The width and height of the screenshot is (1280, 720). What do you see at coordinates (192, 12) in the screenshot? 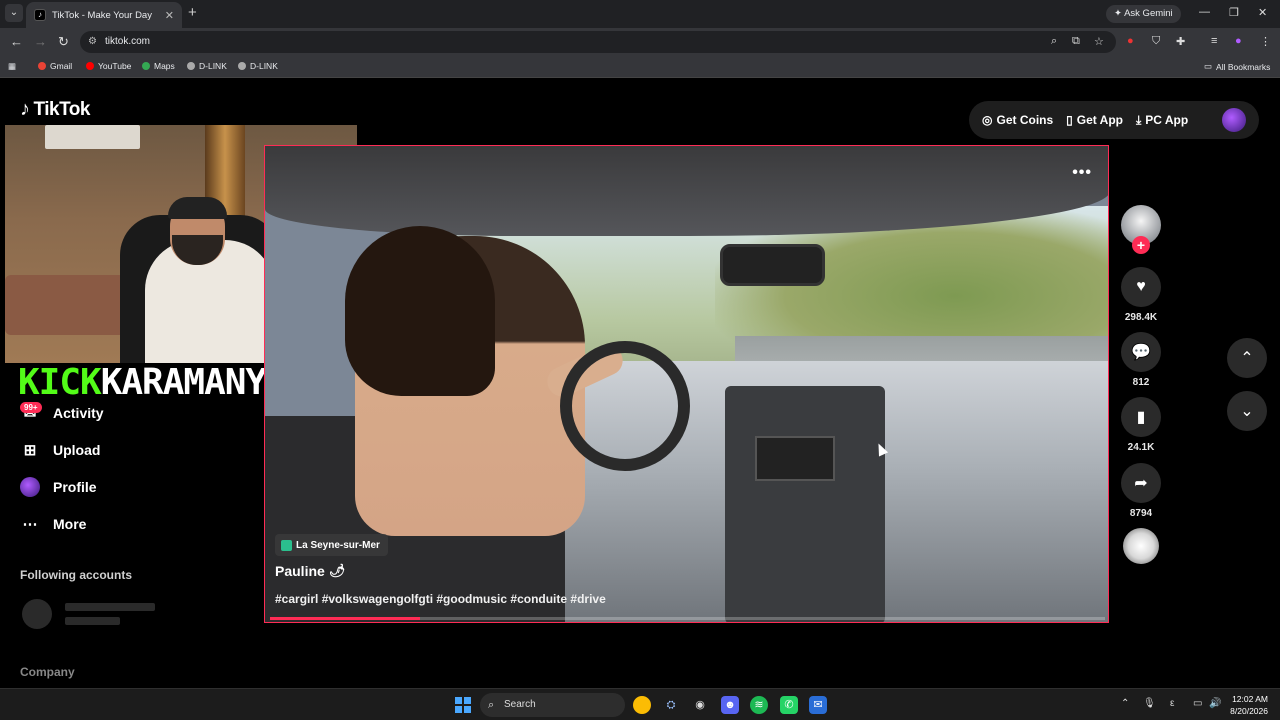
I see `new-tab-icon: +` at bounding box center [192, 12].